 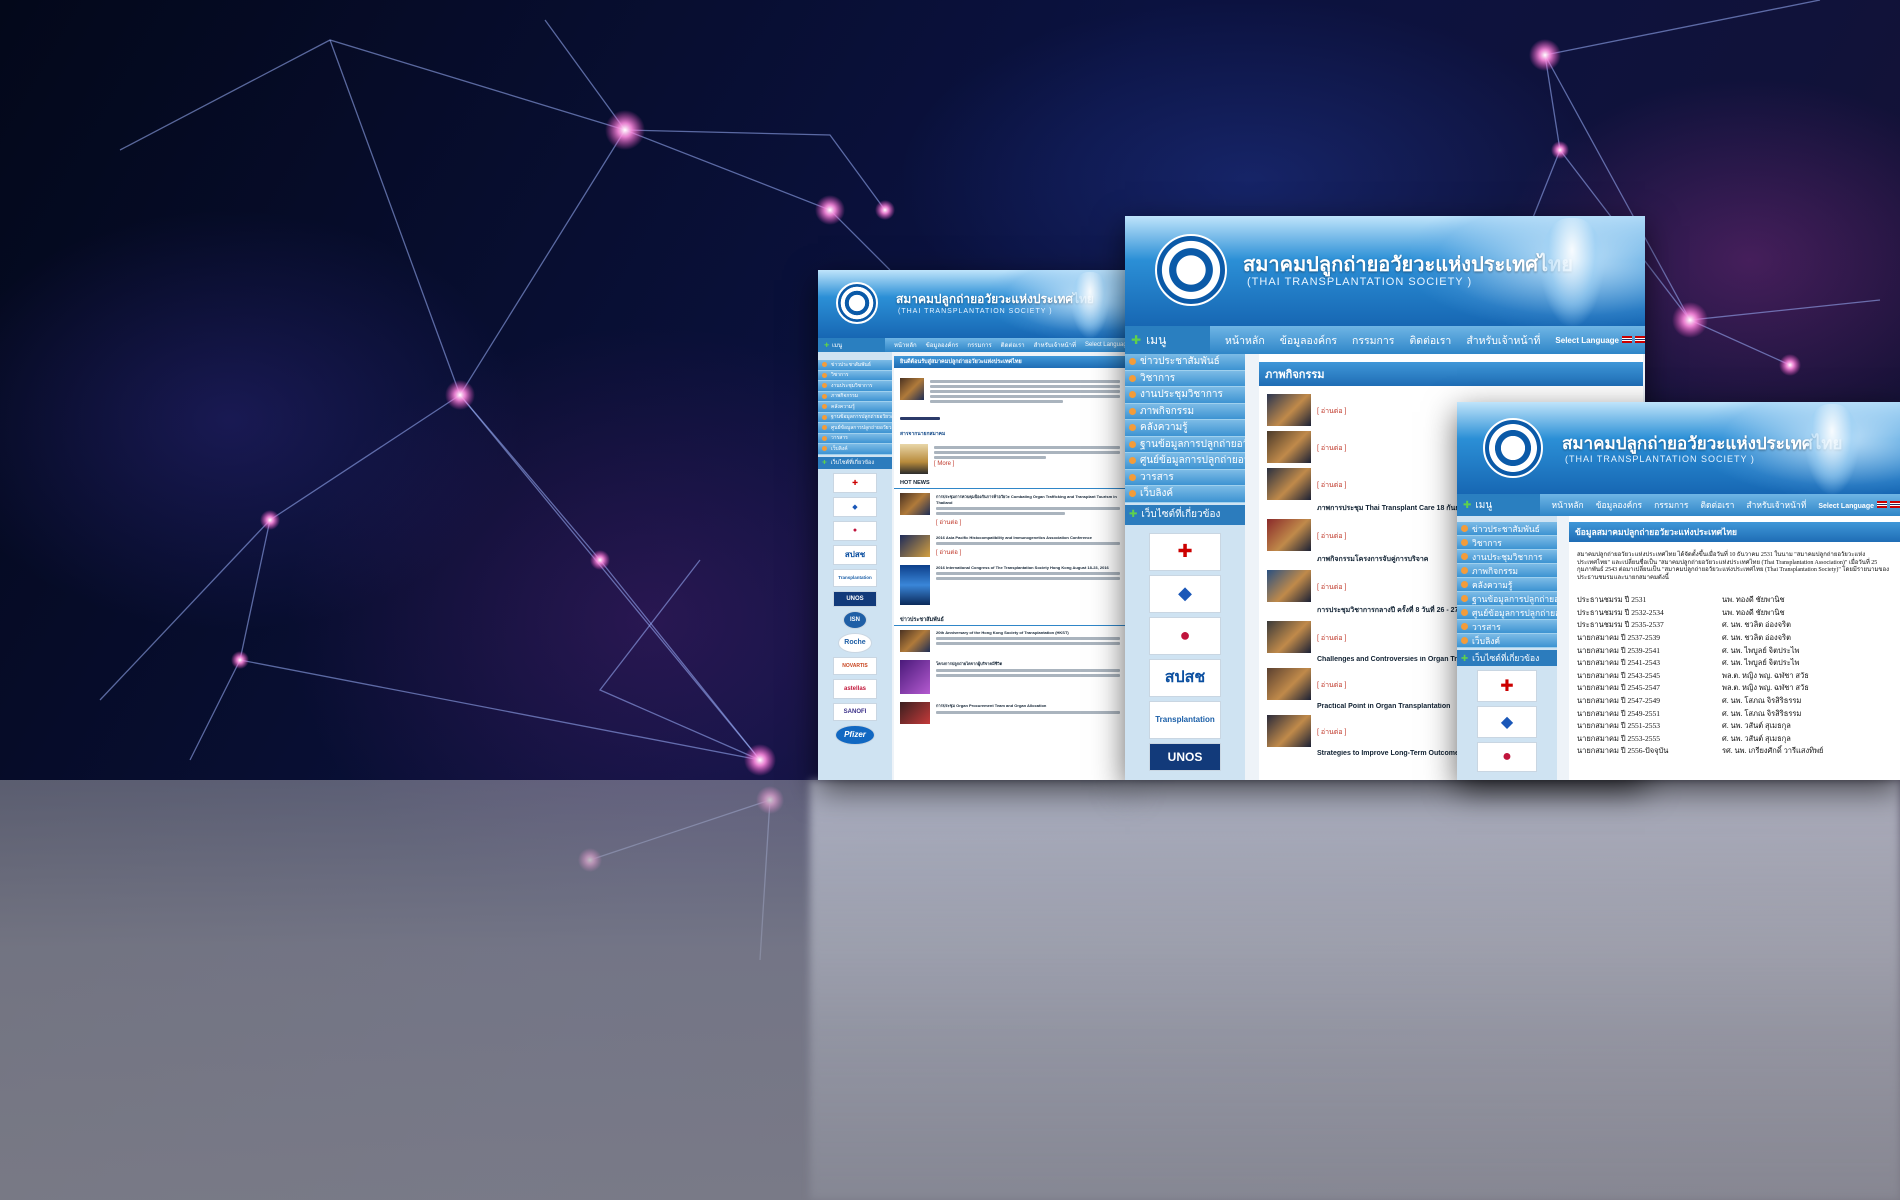 I want to click on sponsor-sanofi: SANOFI, so click(x=855, y=711).